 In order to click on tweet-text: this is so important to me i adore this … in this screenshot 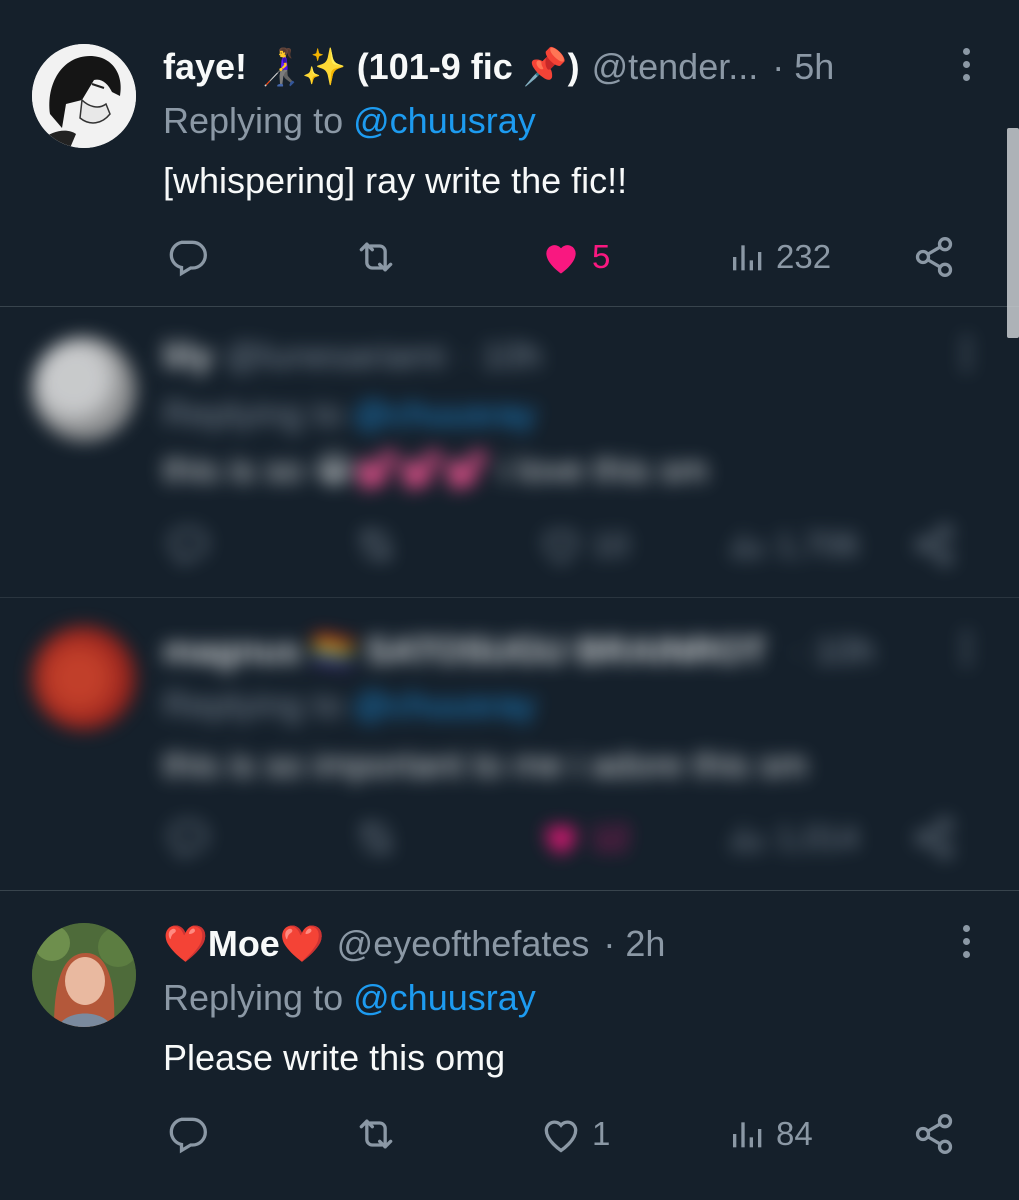, I will do `click(485, 764)`.